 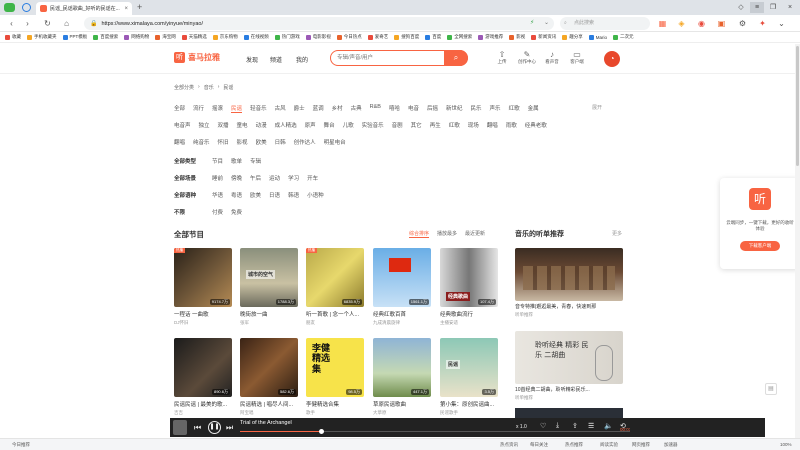 What do you see at coordinates (419, 234) in the screenshot?
I see `sort-comprehensive: 综合排序` at bounding box center [419, 234].